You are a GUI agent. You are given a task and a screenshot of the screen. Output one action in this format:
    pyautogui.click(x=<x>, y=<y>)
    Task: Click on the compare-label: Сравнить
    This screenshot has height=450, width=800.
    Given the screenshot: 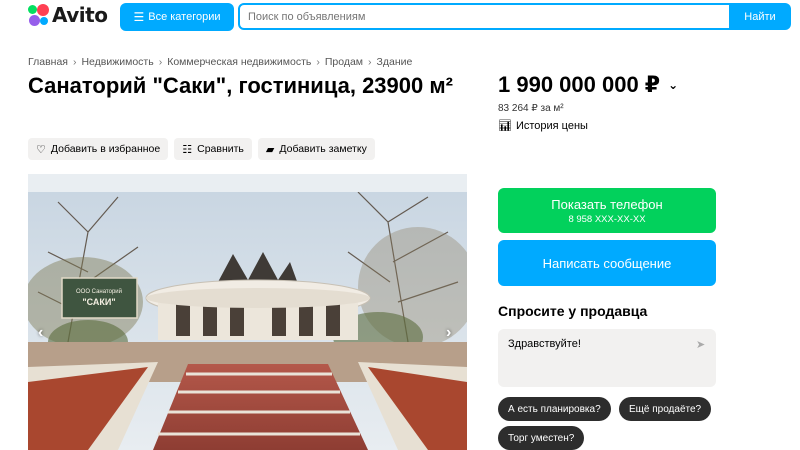 What is the action you would take?
    pyautogui.click(x=220, y=149)
    